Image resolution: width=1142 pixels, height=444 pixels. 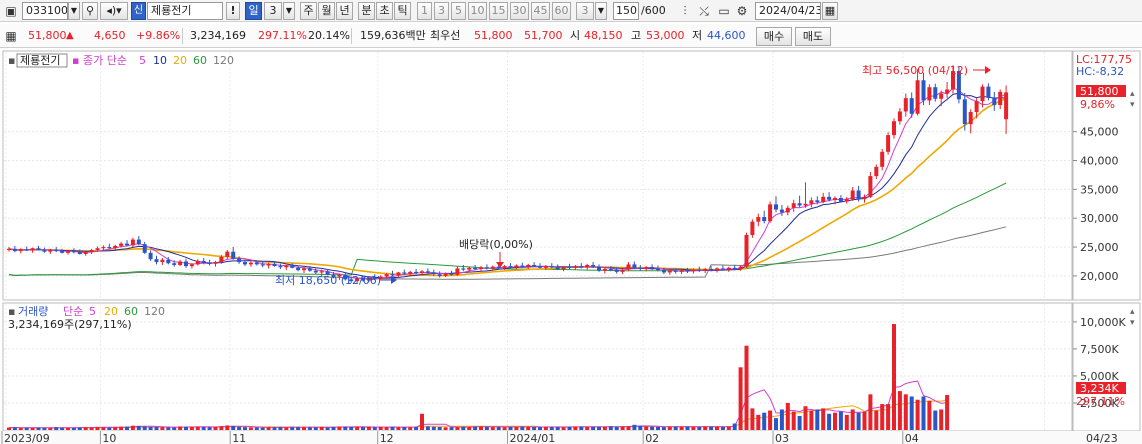 What do you see at coordinates (498, 11) in the screenshot?
I see `interval-15-button: 15` at bounding box center [498, 11].